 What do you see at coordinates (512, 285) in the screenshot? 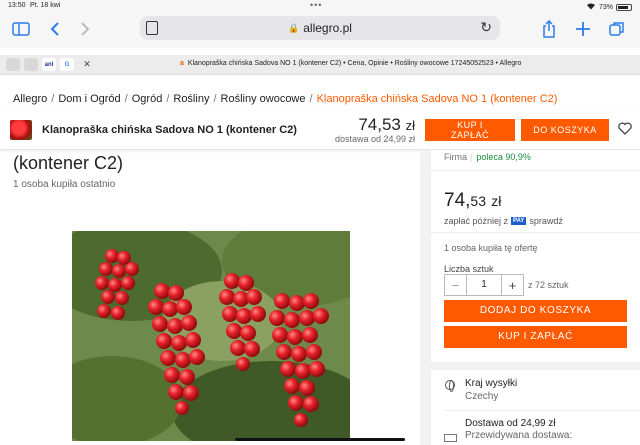
I see `increment-button: +` at bounding box center [512, 285].